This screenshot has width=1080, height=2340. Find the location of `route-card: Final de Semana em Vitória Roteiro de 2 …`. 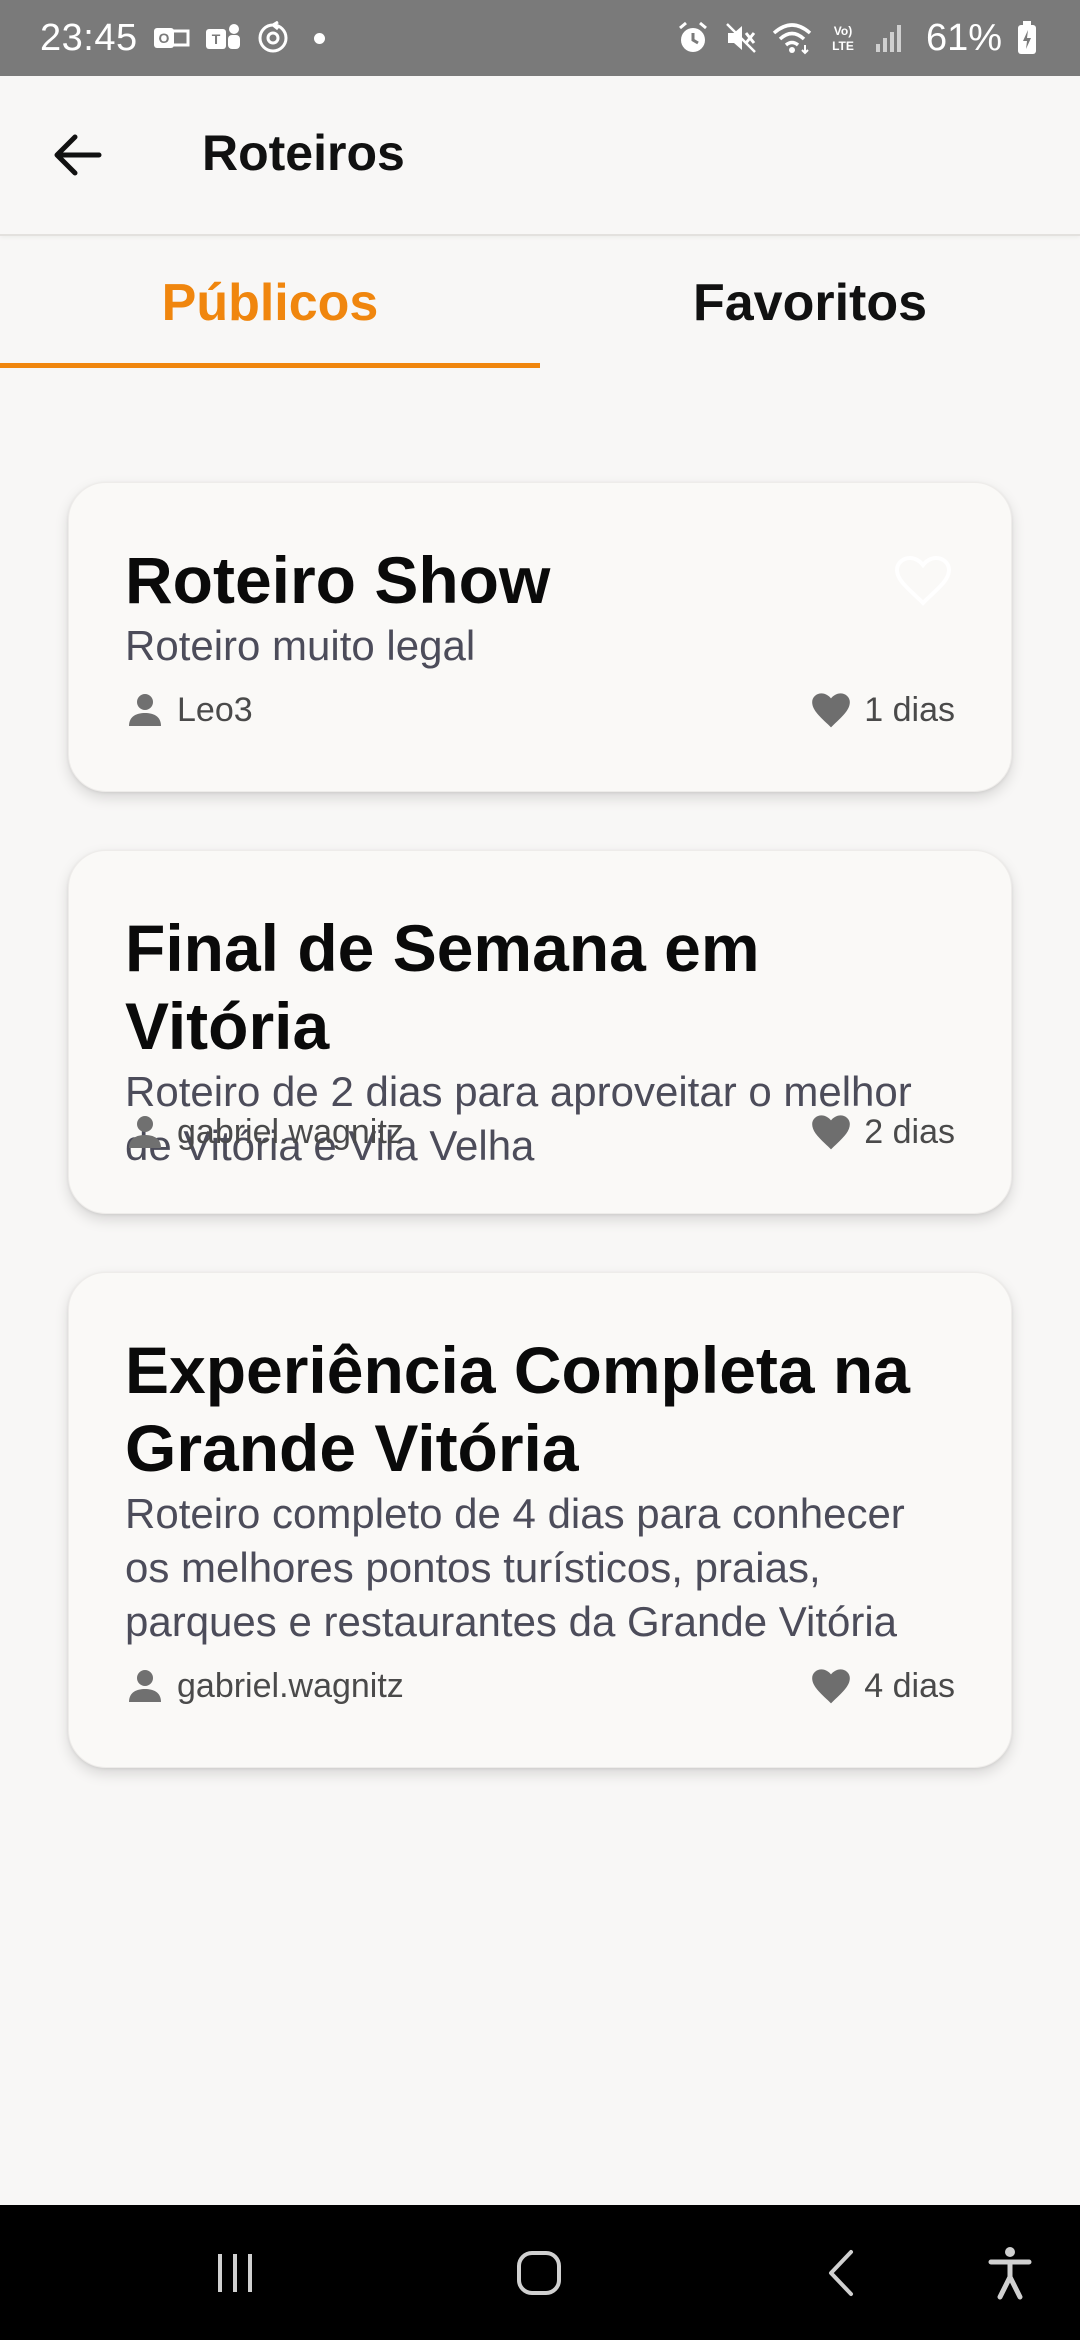

route-card: Final de Semana em Vitória Roteiro de 2 … is located at coordinates (540, 1032).